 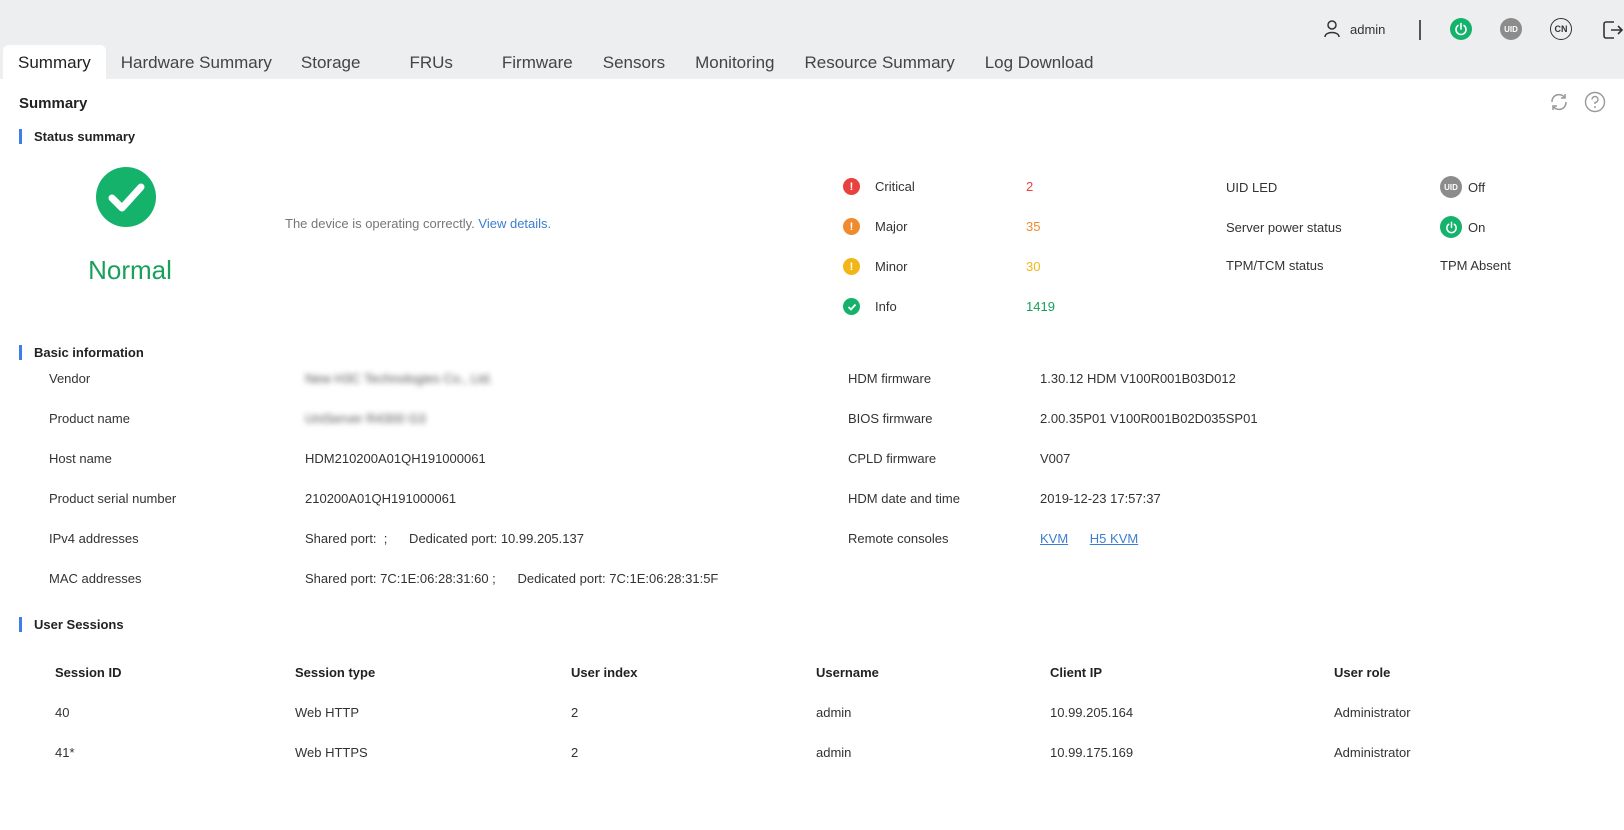 I want to click on tab-monitoring: Monitoring, so click(x=734, y=62).